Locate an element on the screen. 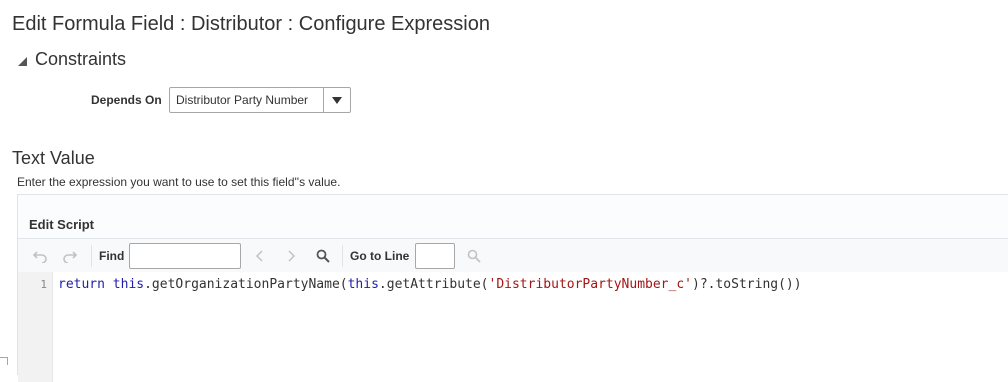 This screenshot has height=382, width=1008. find-search-button is located at coordinates (323, 255).